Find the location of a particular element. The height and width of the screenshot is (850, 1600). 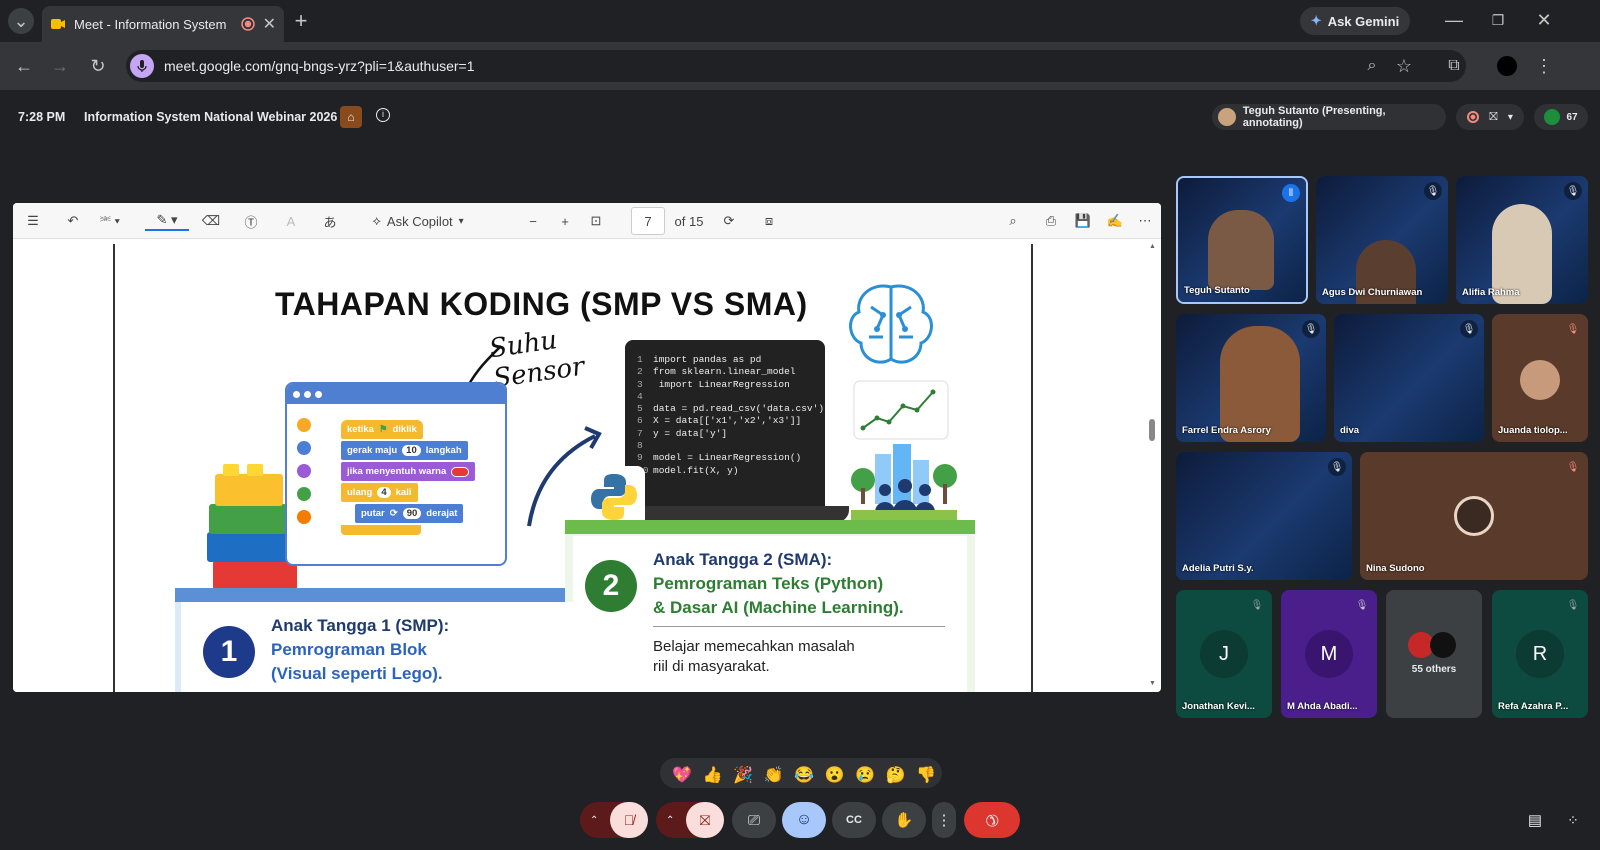

restore-button: ❐ is located at coordinates (1498, 20).